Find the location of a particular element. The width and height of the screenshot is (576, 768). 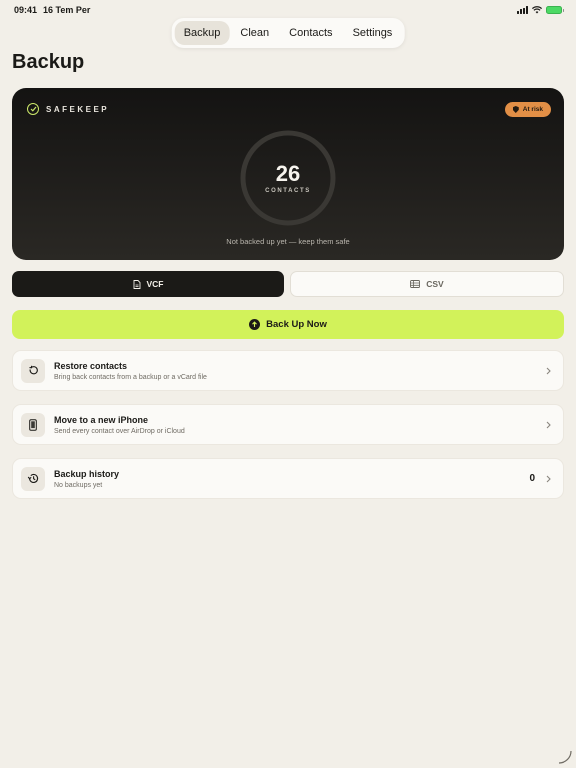

status-badge: At risk is located at coordinates (527, 109).